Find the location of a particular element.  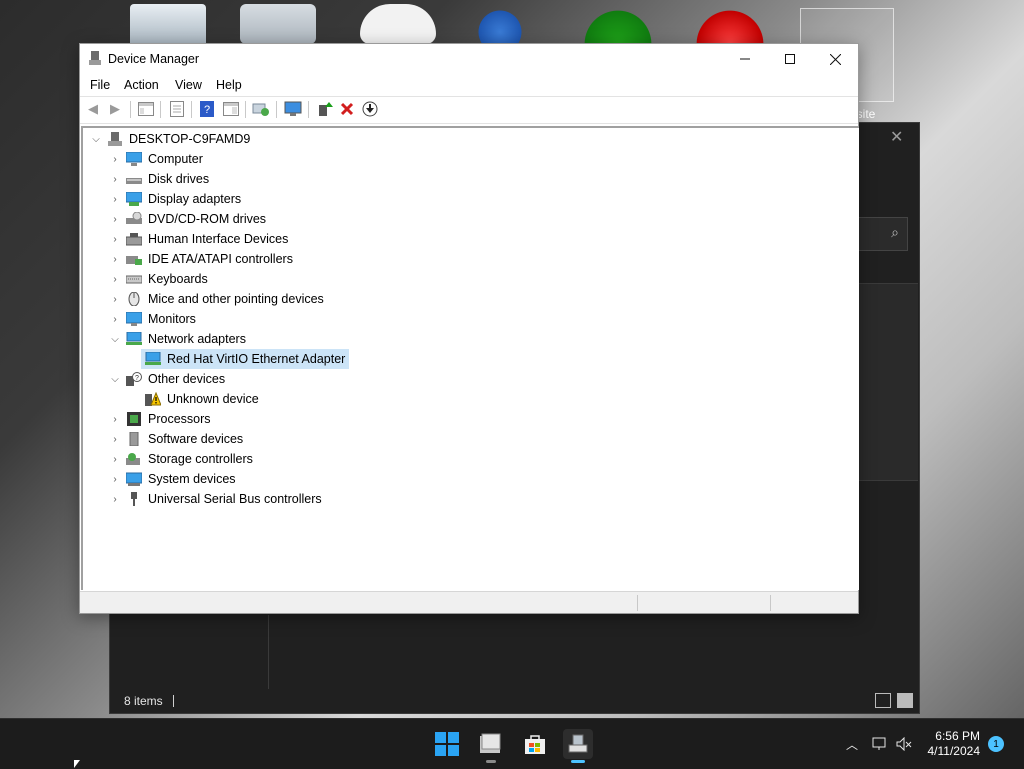

tree-item-computer: › Computer is located at coordinates (155, 159).